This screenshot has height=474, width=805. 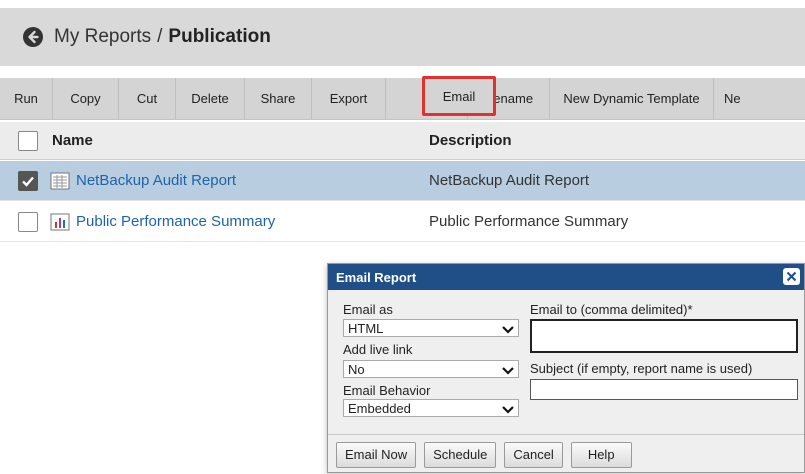 I want to click on breadcrumb-current: Publication, so click(x=219, y=36).